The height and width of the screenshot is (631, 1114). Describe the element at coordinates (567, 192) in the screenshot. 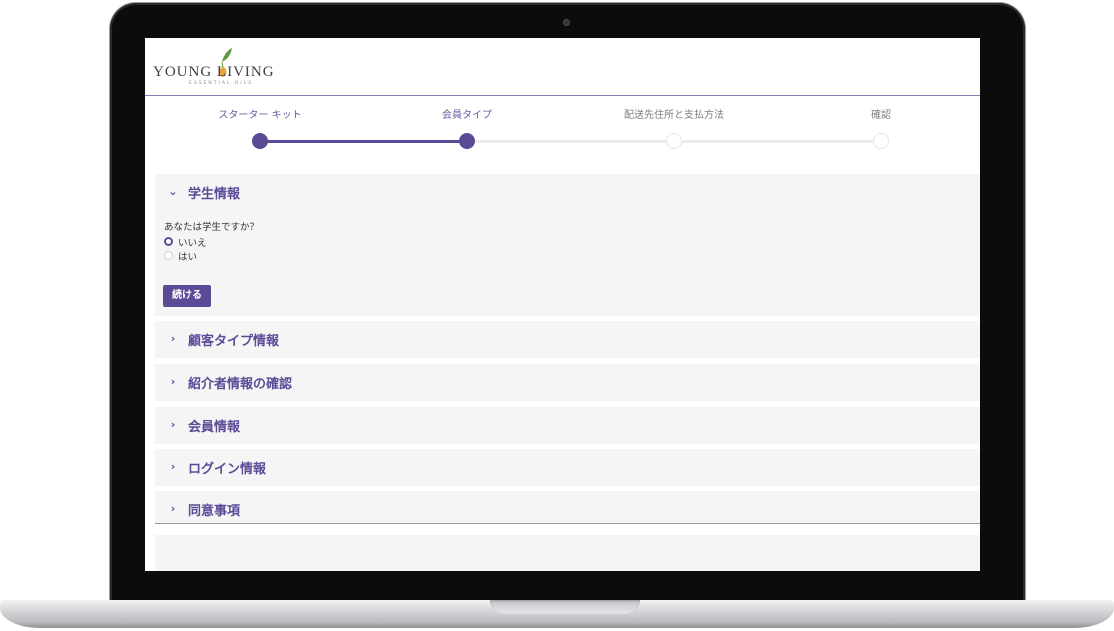

I see `section-header-student-info: ⌄ 学生情報` at that location.